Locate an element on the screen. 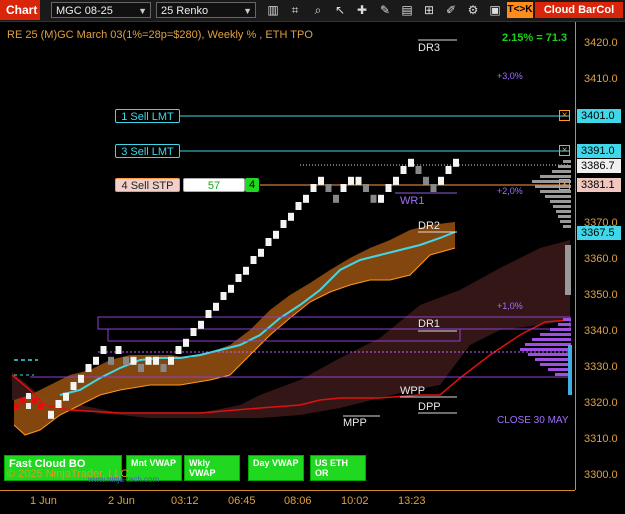 Image resolution: width=625 pixels, height=514 pixels. y-tick: 3410.0 is located at coordinates (601, 78).